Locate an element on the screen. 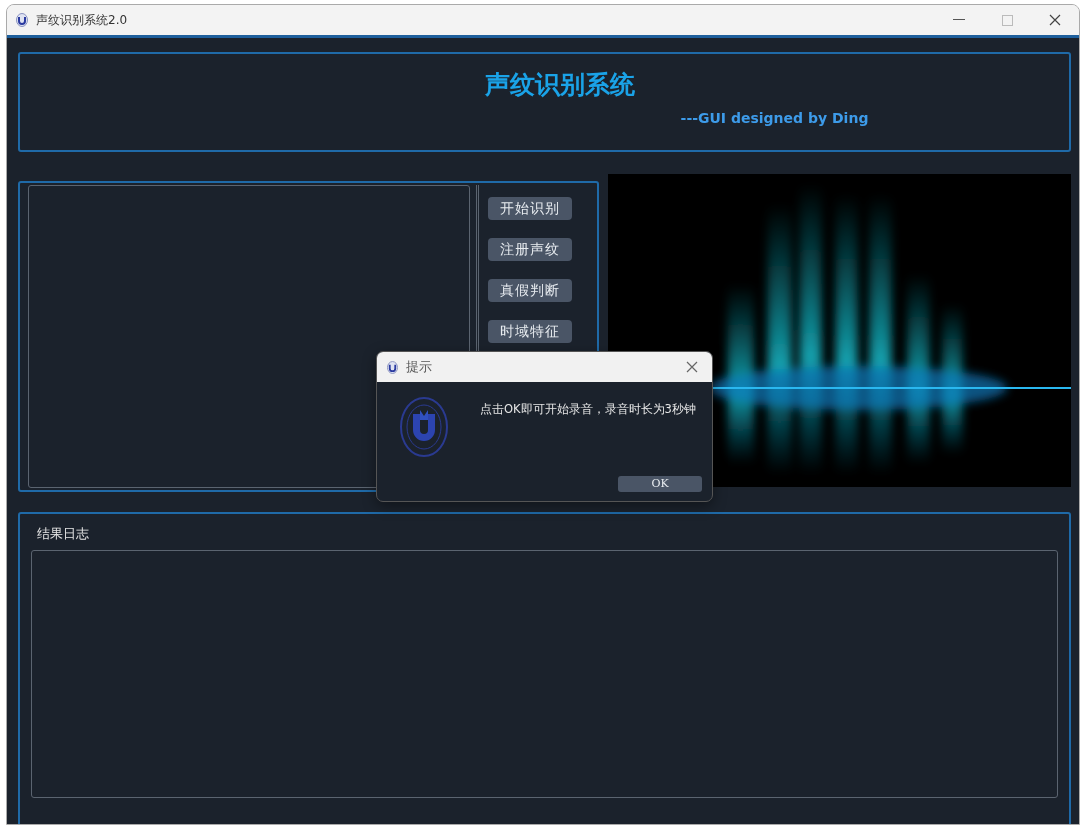 Image resolution: width=1086 pixels, height=825 pixels. action-button: 时域特征 is located at coordinates (530, 331).